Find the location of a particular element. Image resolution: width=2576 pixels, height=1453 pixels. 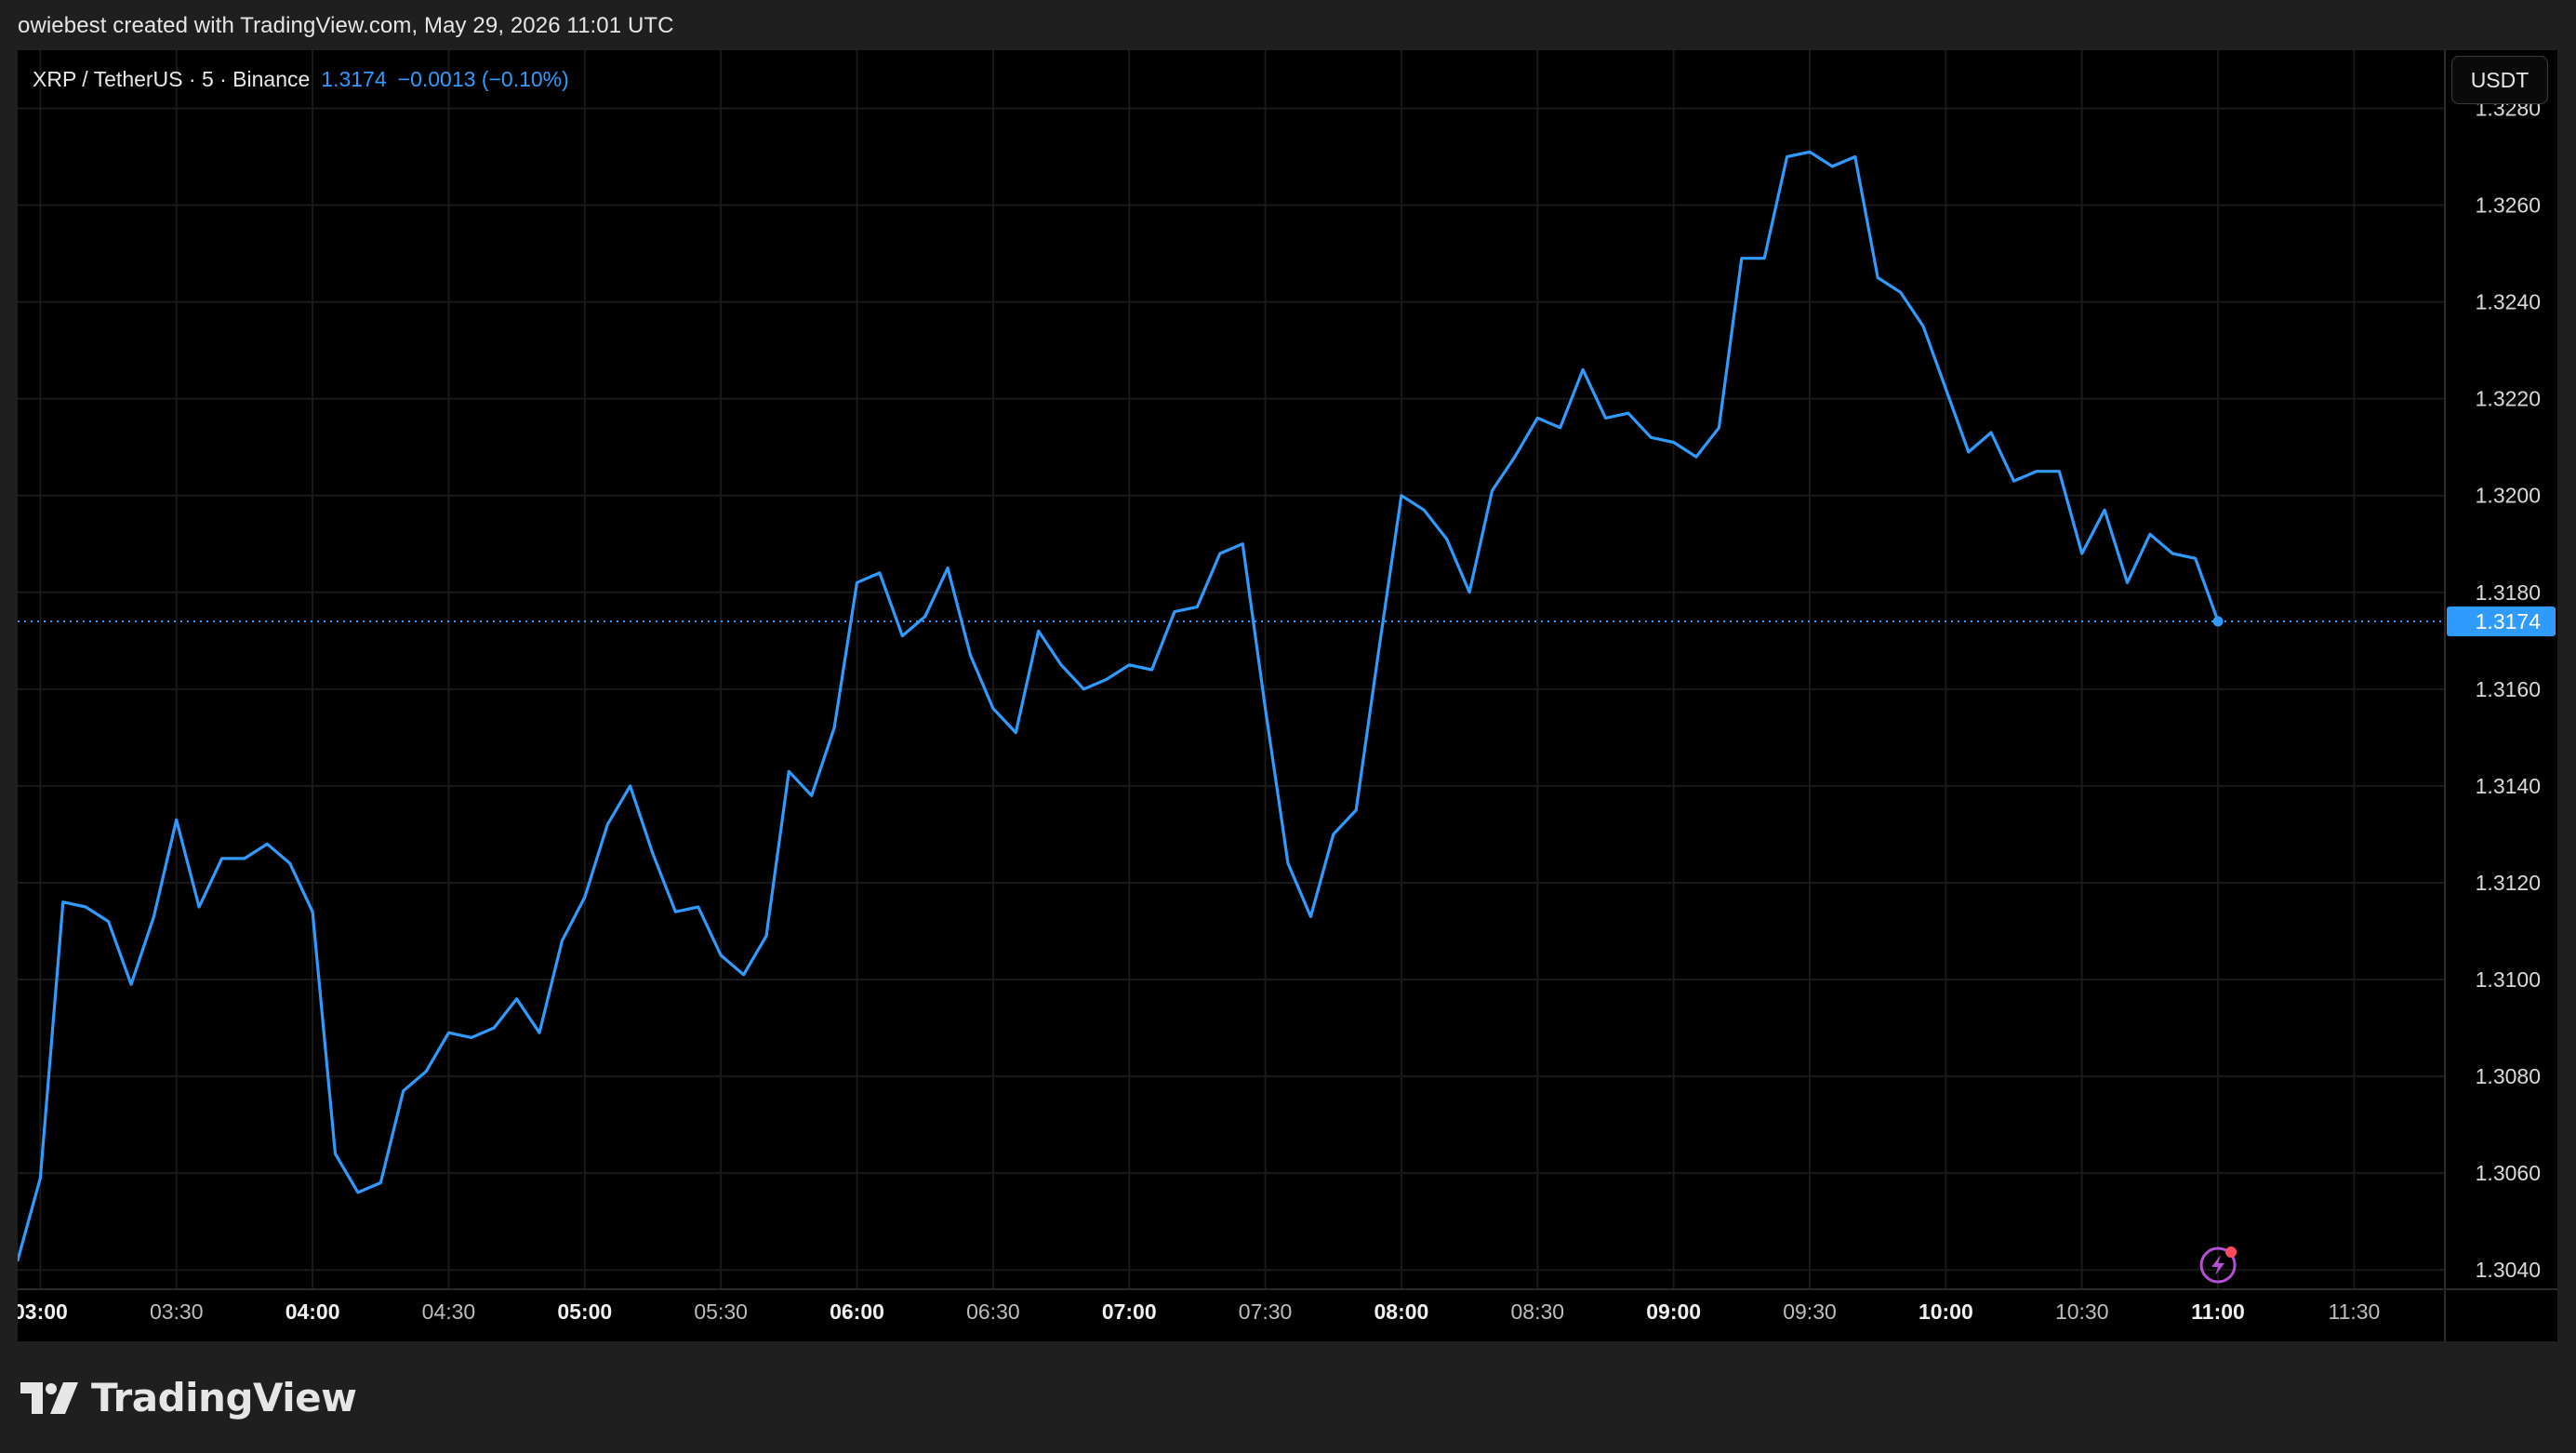

x-tick-label: 11:00 is located at coordinates (2218, 1312).